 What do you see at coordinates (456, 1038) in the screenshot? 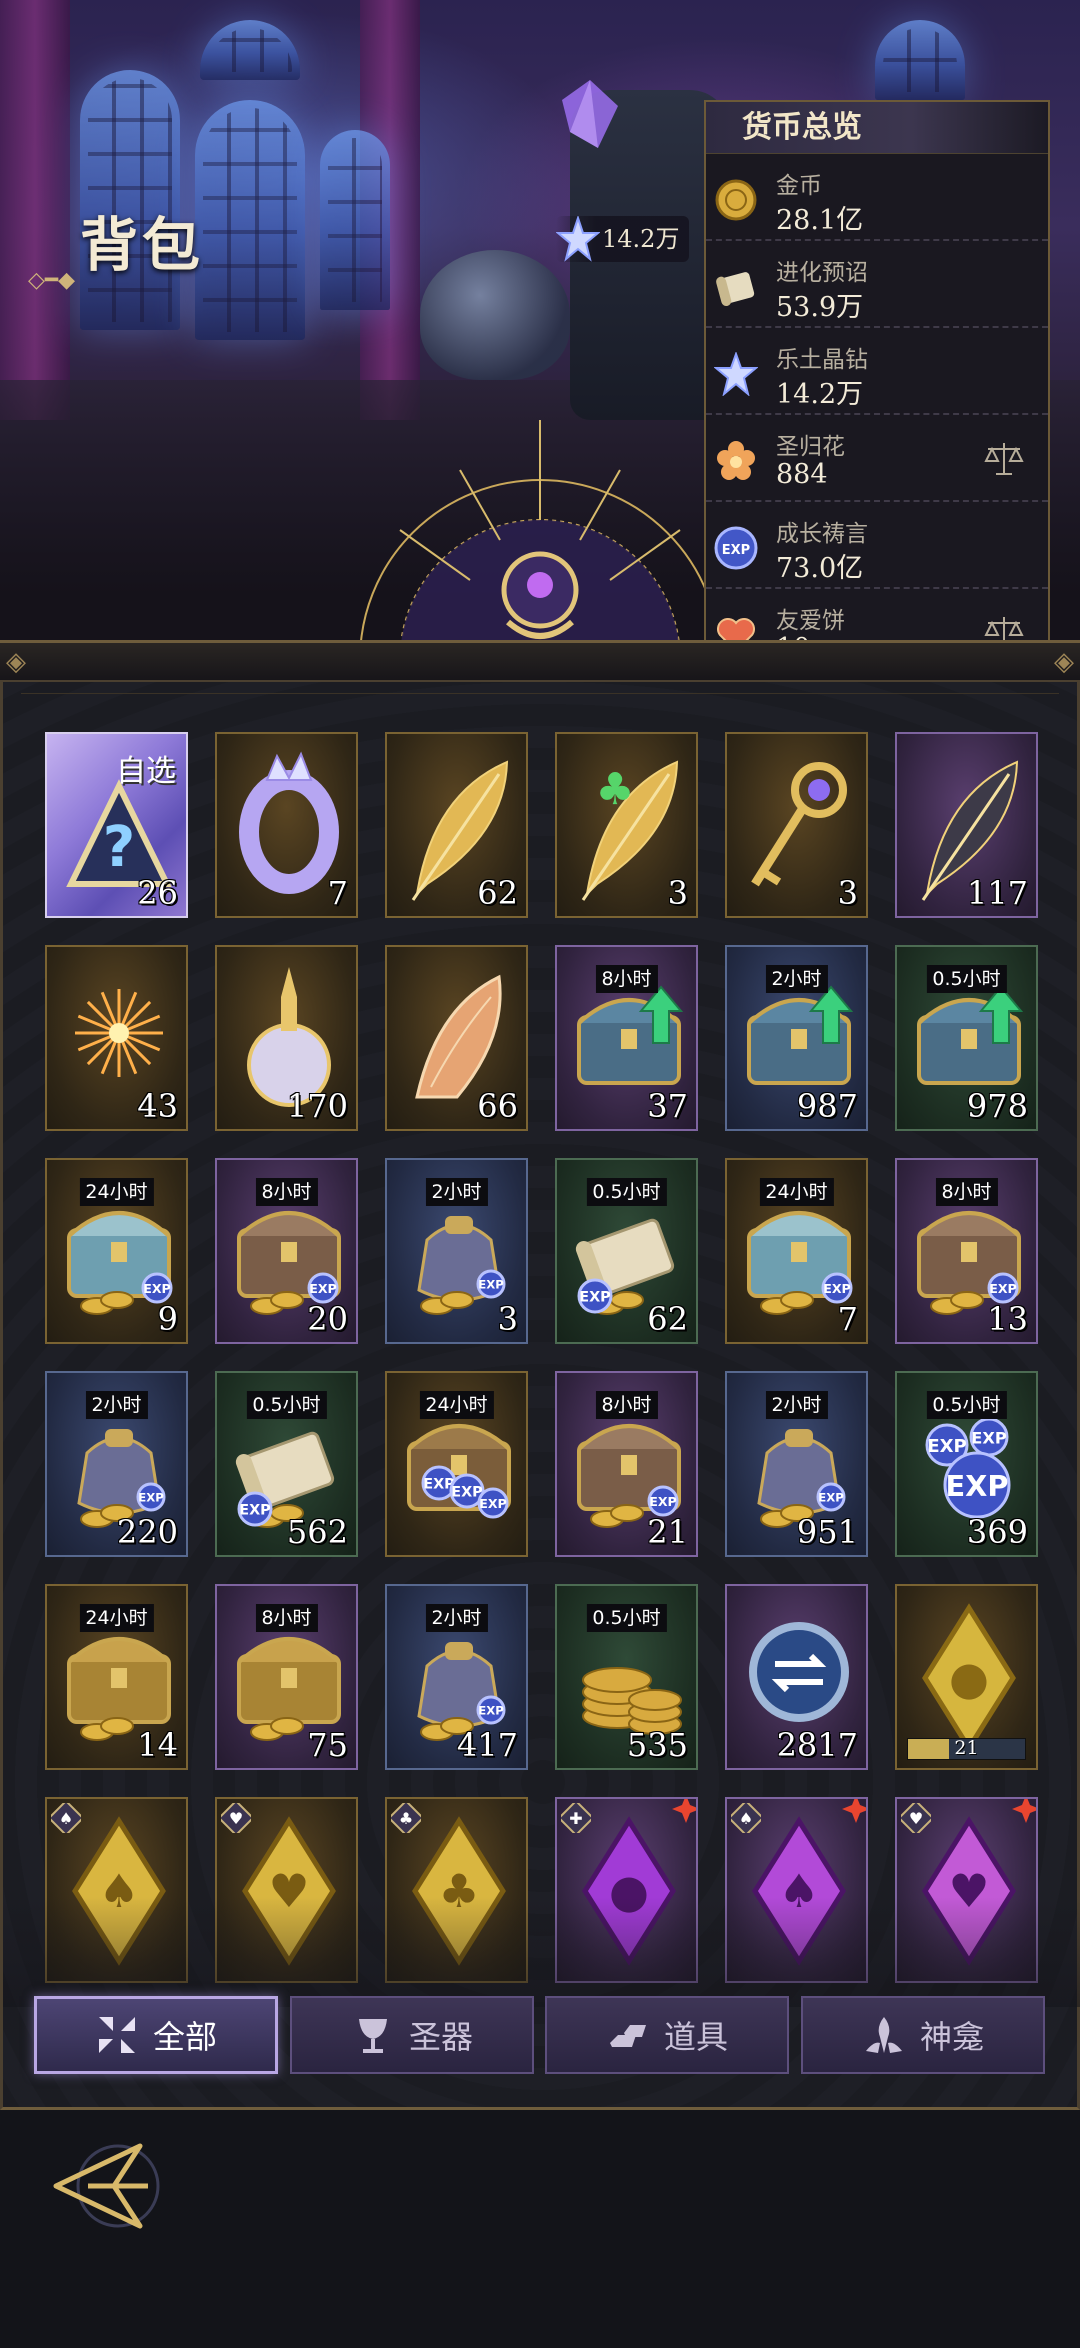
I see `inventory-slot: 66` at bounding box center [456, 1038].